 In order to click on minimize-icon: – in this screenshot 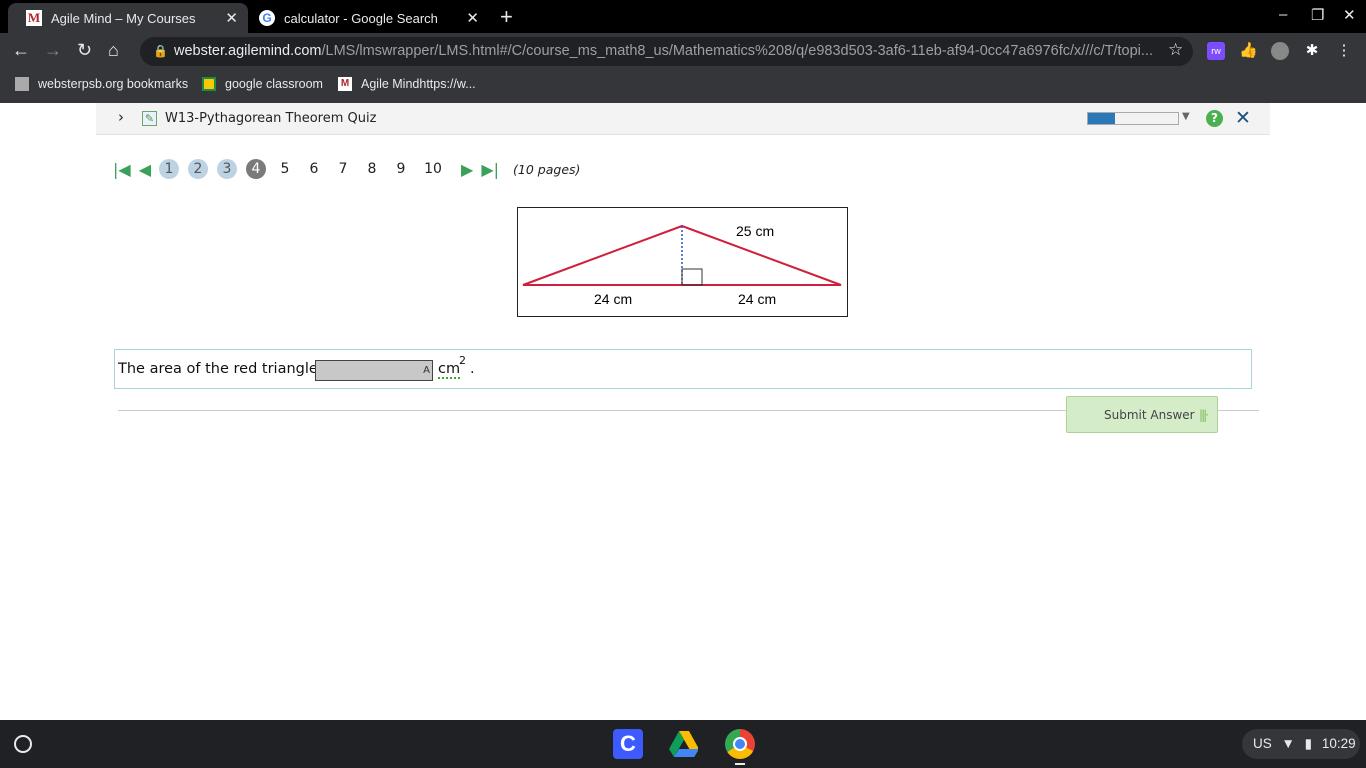, I will do `click(1283, 14)`.